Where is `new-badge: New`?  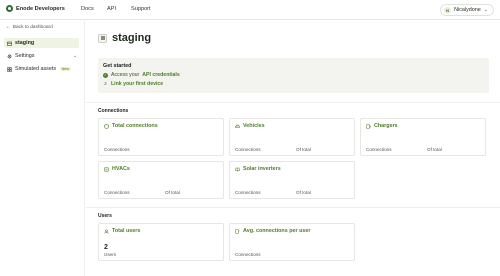 new-badge: New is located at coordinates (65, 69).